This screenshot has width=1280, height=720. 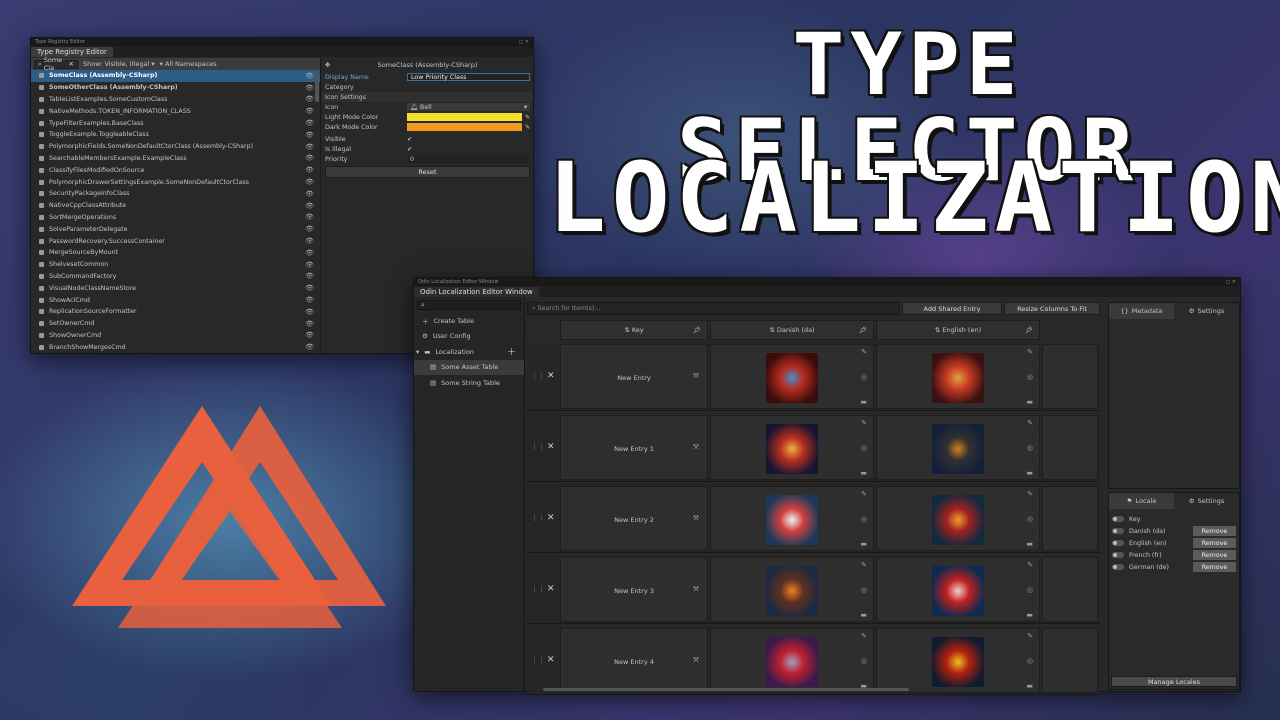 I want to click on type-list-item: TableListExamples.SomeCustomClass 👁︎, so click(x=175, y=100).